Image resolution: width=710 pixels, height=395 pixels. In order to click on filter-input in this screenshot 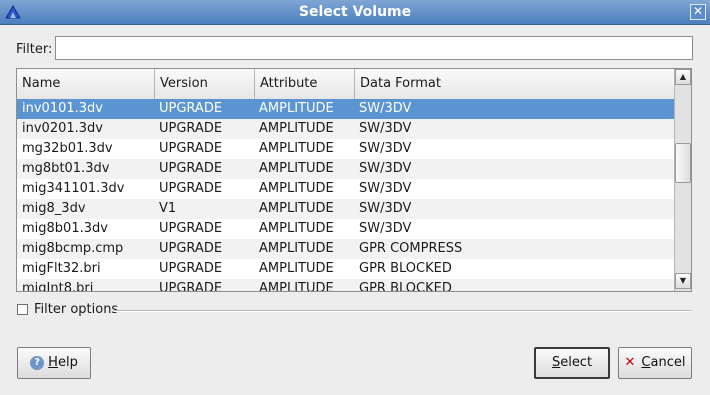, I will do `click(374, 48)`.